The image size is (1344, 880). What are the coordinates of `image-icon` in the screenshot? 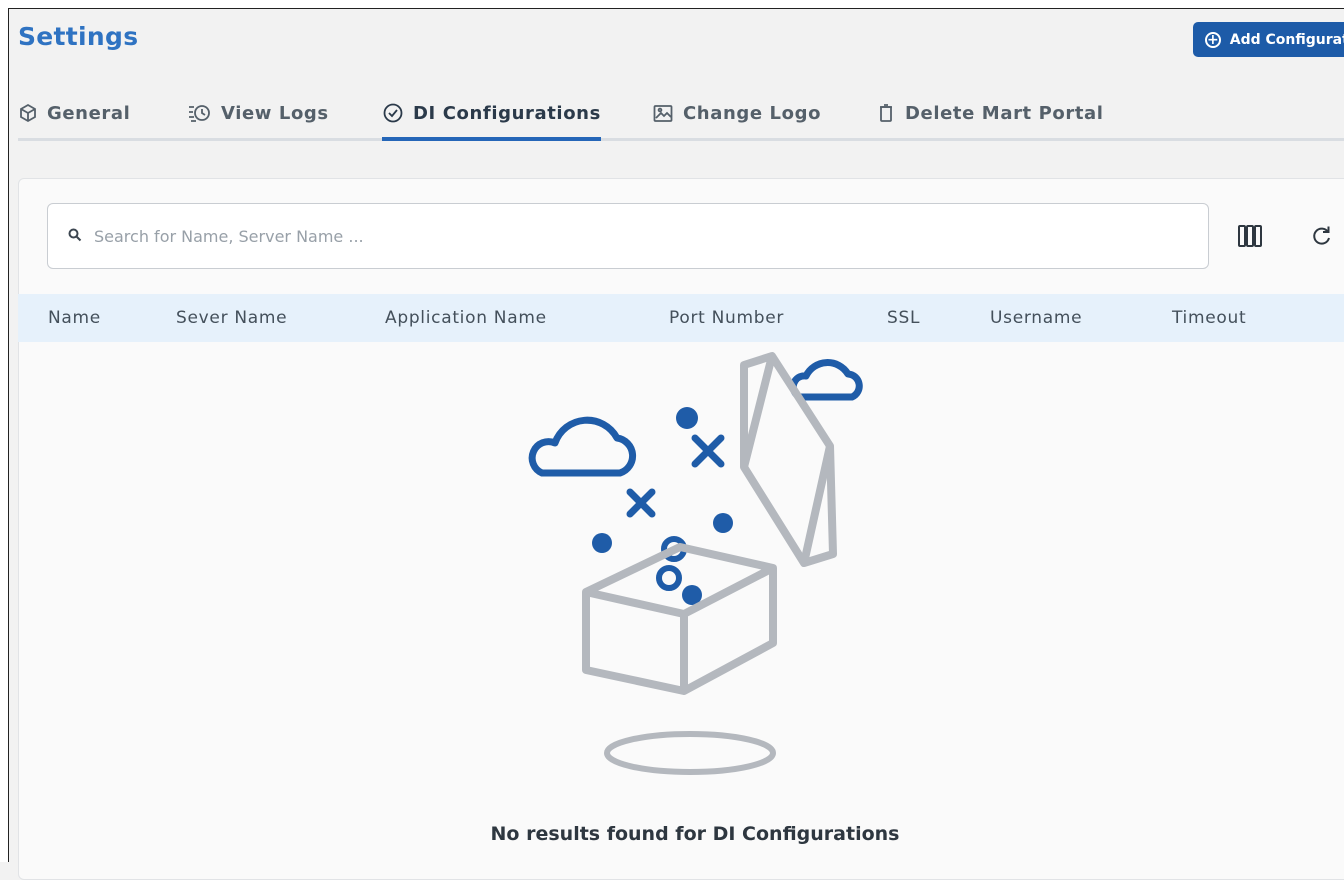 It's located at (663, 113).